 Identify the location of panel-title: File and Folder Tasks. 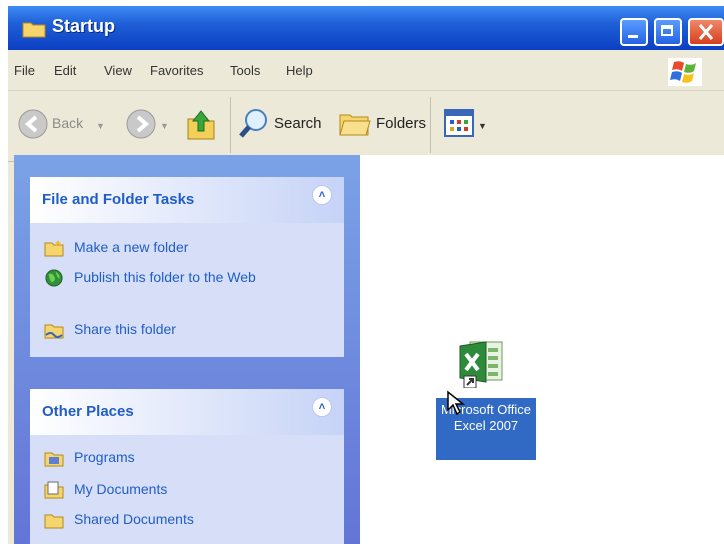
(118, 199).